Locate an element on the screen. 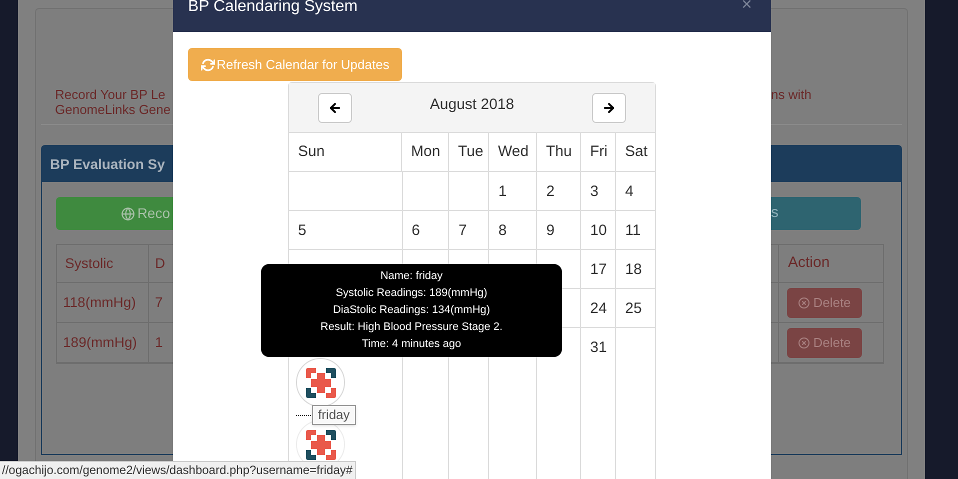 This screenshot has width=958, height=479. tooltip-line: Systolic Readings: 189(mmHg) is located at coordinates (412, 293).